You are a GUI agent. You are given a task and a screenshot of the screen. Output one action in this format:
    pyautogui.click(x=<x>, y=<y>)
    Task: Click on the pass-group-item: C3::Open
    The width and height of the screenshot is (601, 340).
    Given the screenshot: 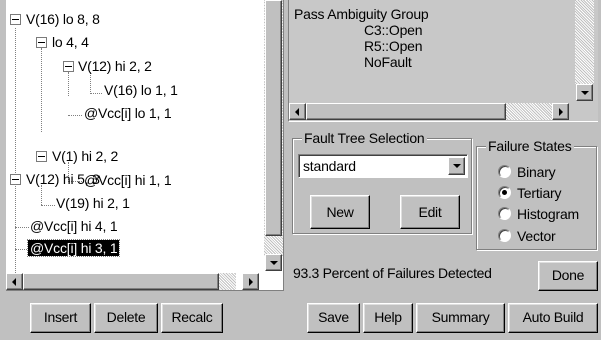 What is the action you would take?
    pyautogui.click(x=393, y=30)
    